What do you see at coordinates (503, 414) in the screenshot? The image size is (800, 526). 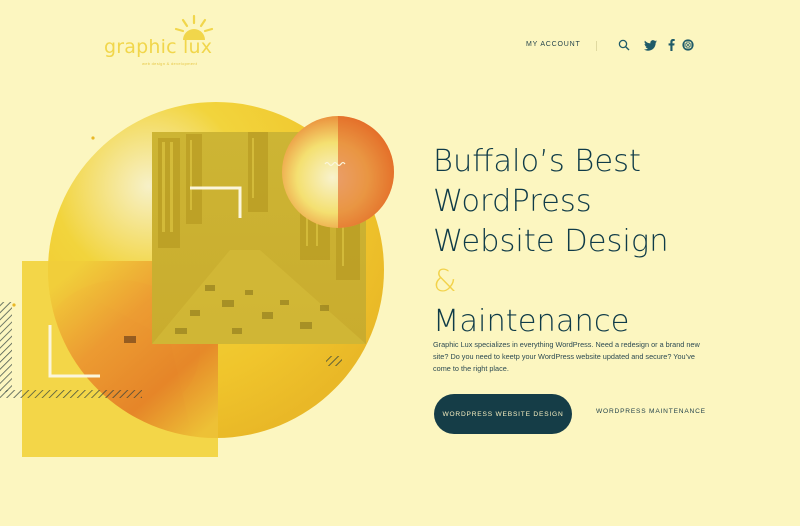 I see `wordpress-website-design-button: WORDPRESS WEBSITE DESIGN` at bounding box center [503, 414].